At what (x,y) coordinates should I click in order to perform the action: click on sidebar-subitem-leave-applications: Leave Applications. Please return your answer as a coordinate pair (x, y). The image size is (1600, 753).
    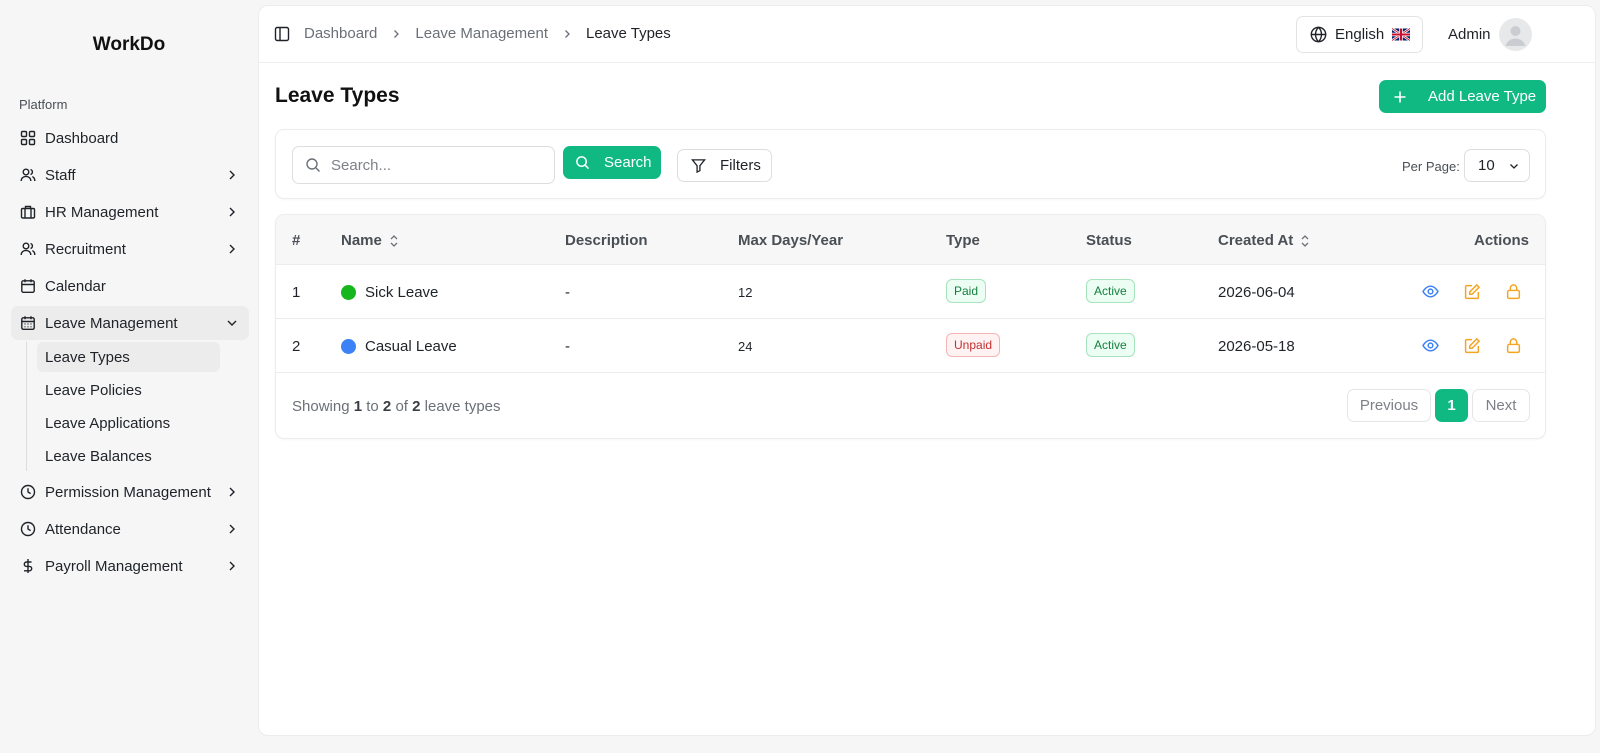
    Looking at the image, I should click on (128, 423).